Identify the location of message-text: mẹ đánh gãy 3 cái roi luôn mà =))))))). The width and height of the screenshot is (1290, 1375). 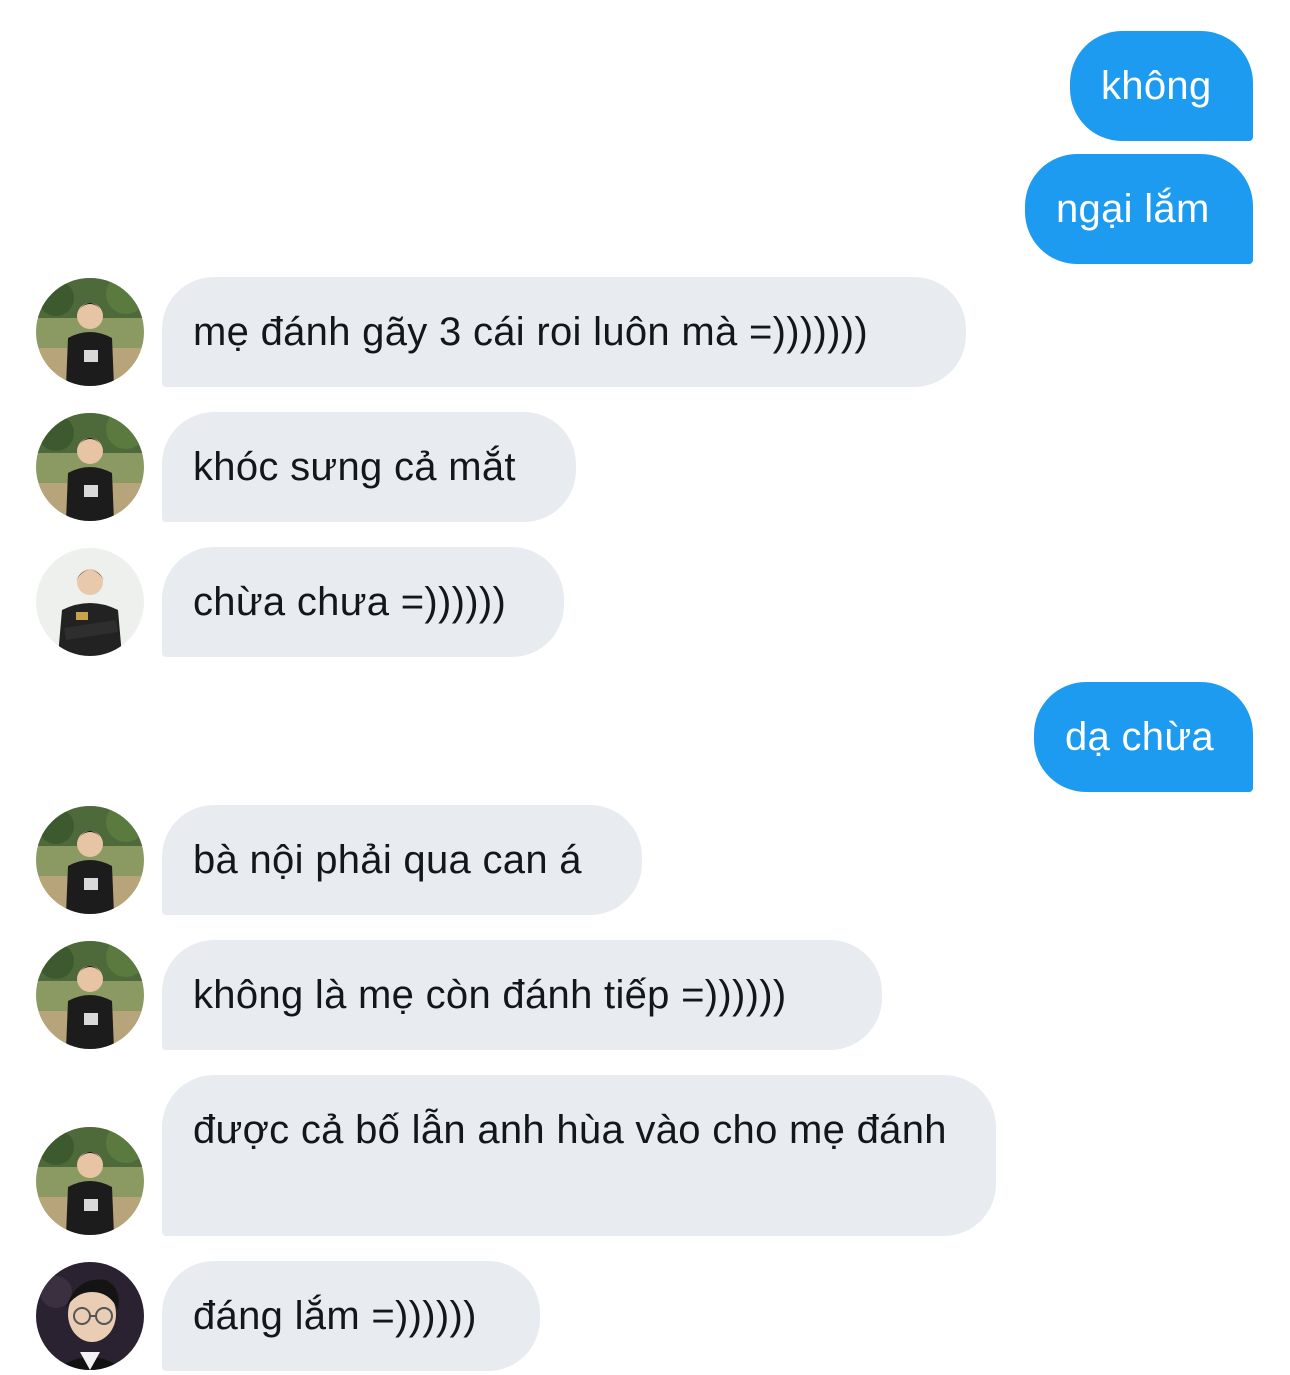
(530, 332).